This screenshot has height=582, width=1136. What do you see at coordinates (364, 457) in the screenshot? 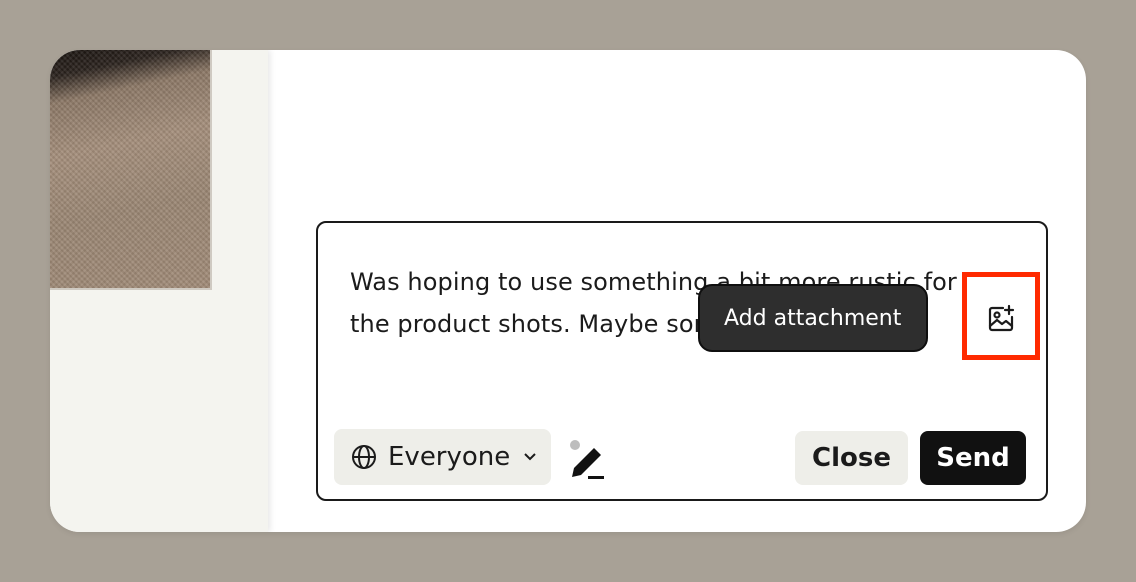
I see `globe-icon` at bounding box center [364, 457].